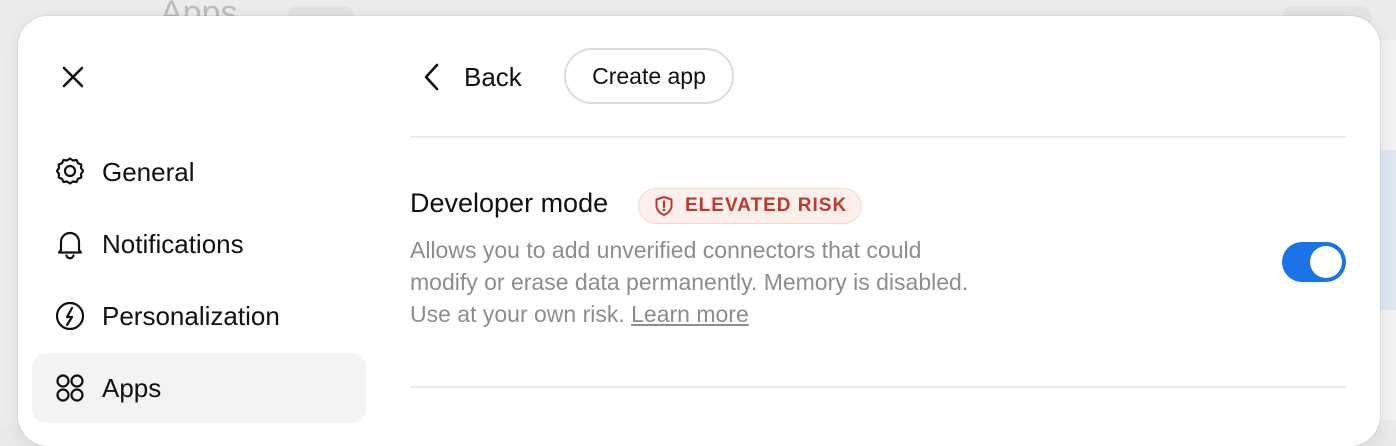 The height and width of the screenshot is (446, 1396). I want to click on sidebar-item-label: Notifications, so click(173, 243).